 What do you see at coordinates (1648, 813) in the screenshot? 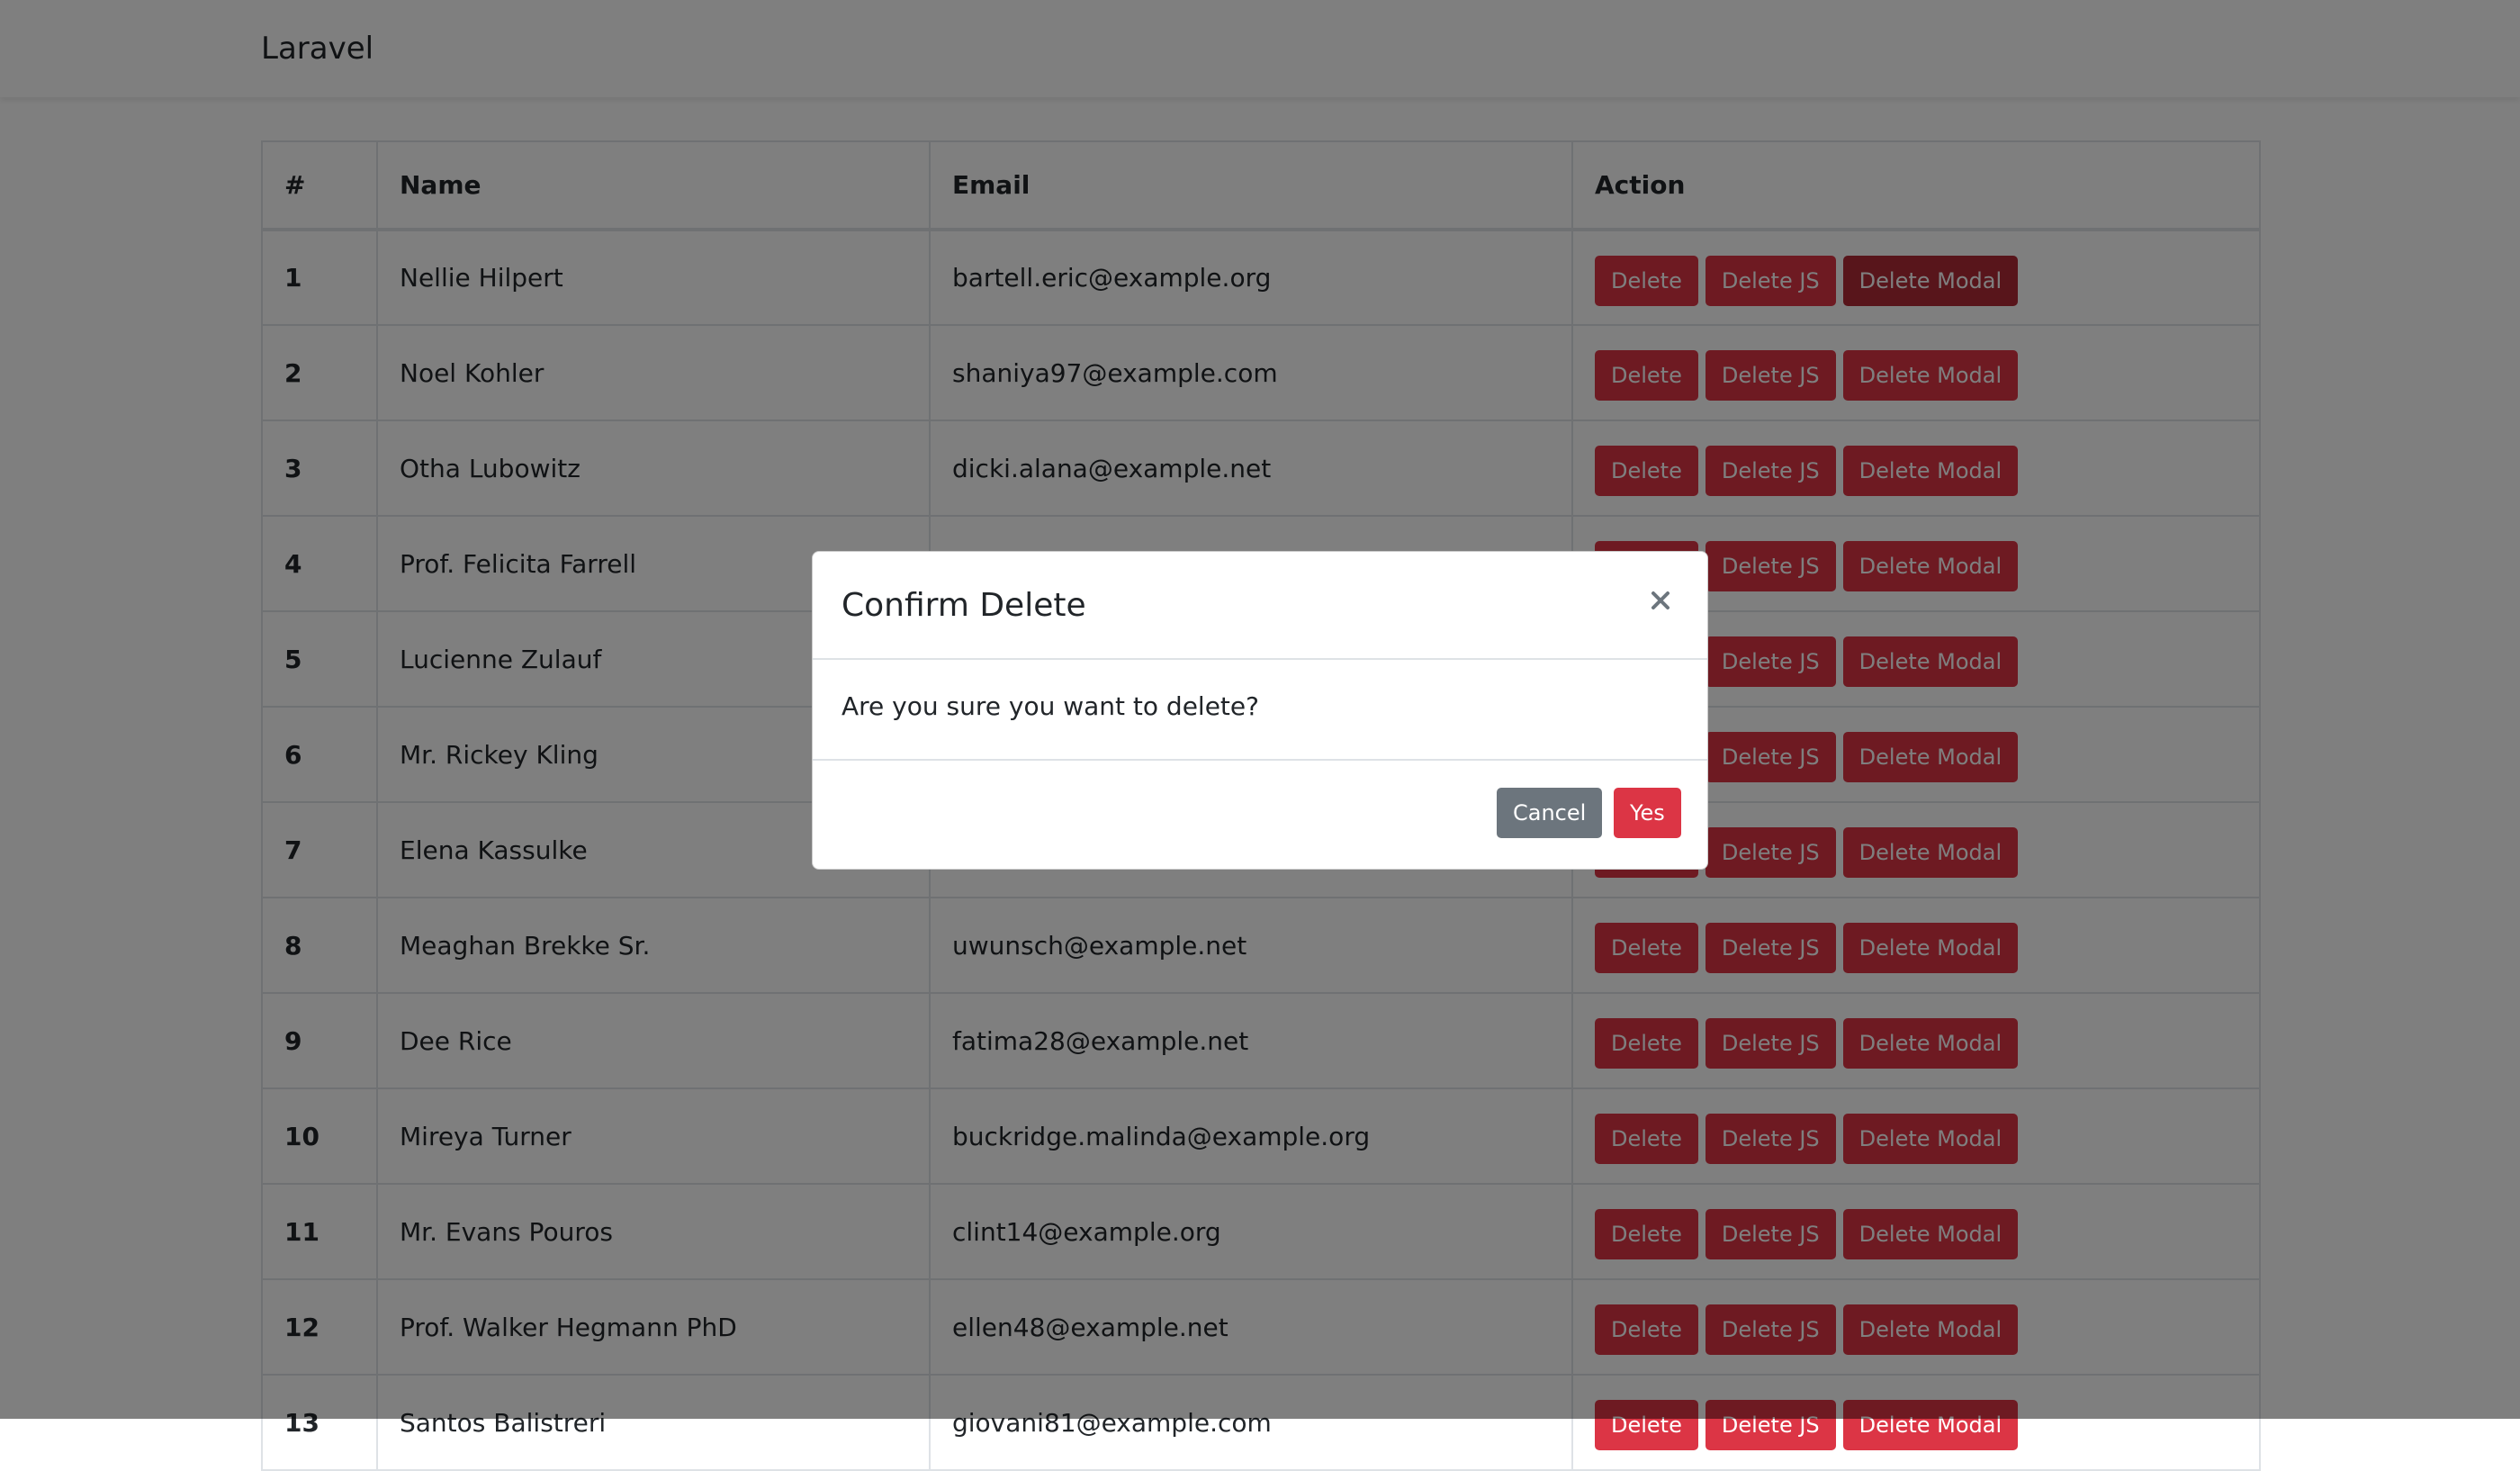
I see `yes-button: Yes` at bounding box center [1648, 813].